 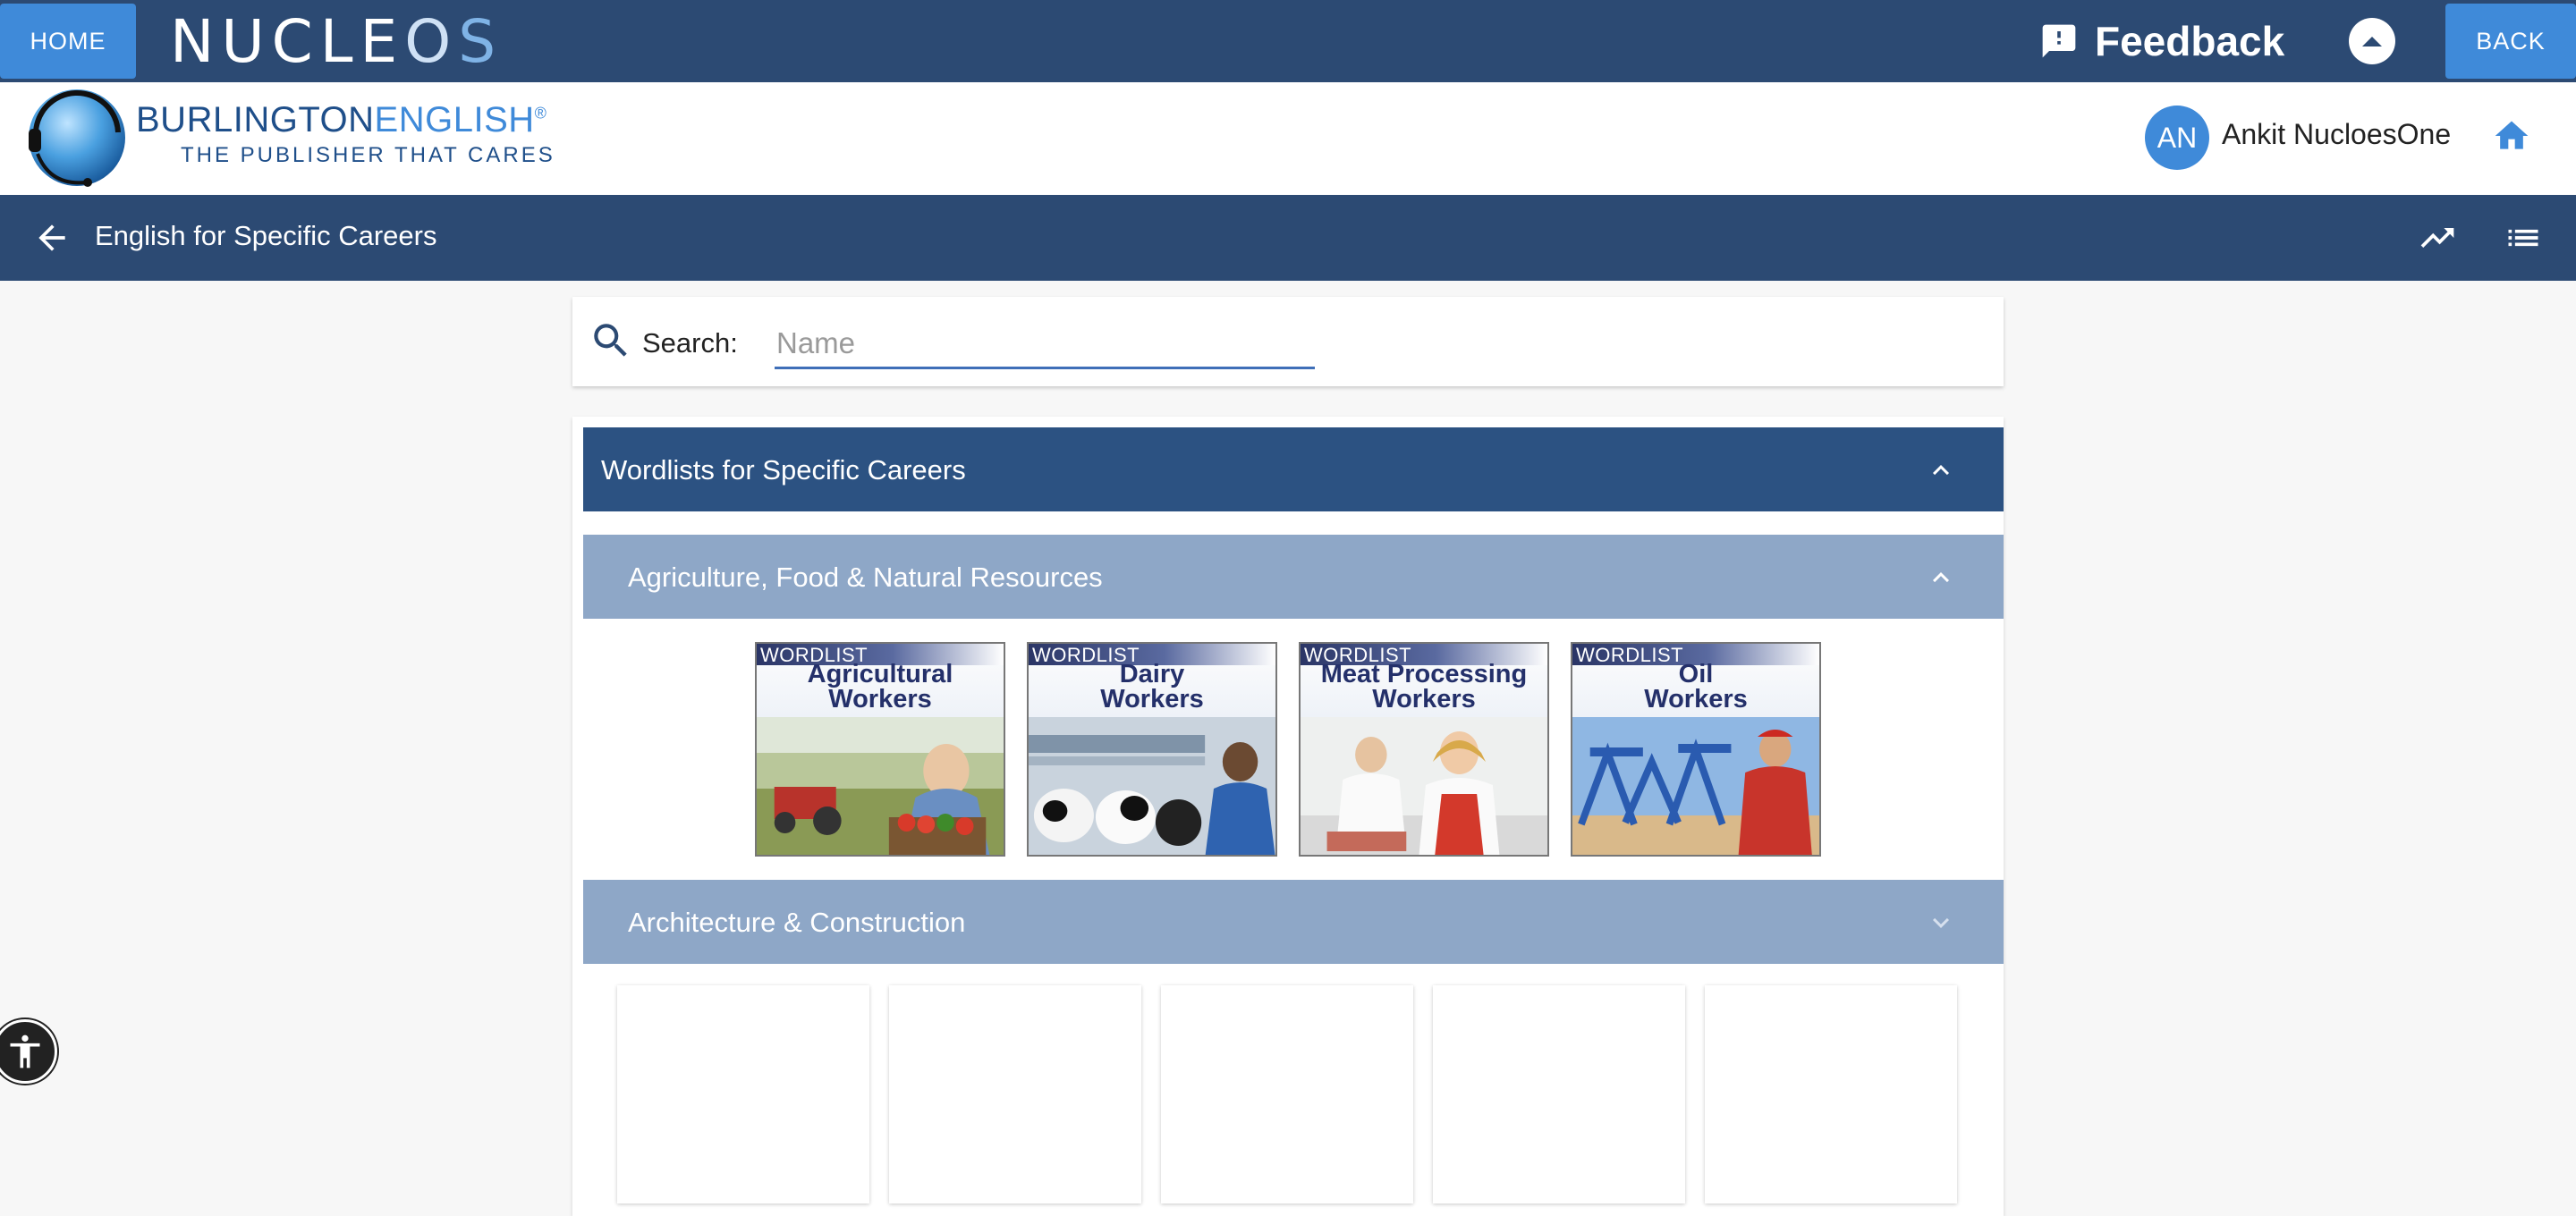 I want to click on search-input, so click(x=1045, y=344).